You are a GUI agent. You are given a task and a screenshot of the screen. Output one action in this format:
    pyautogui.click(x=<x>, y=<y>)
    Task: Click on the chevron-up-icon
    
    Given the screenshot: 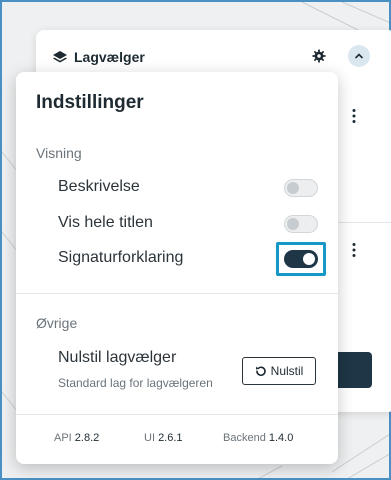 What is the action you would take?
    pyautogui.click(x=359, y=56)
    